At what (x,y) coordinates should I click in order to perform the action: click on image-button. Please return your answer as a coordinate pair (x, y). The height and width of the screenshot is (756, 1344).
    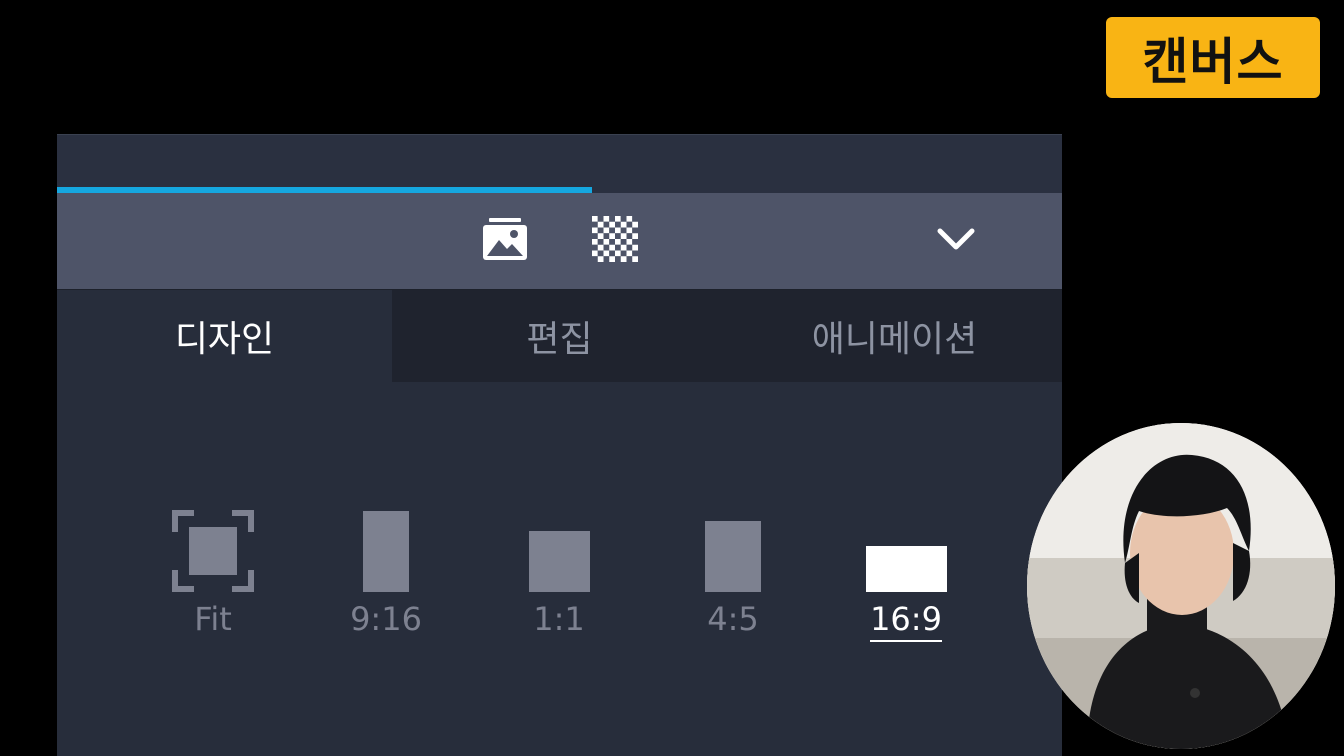
    Looking at the image, I should click on (505, 241).